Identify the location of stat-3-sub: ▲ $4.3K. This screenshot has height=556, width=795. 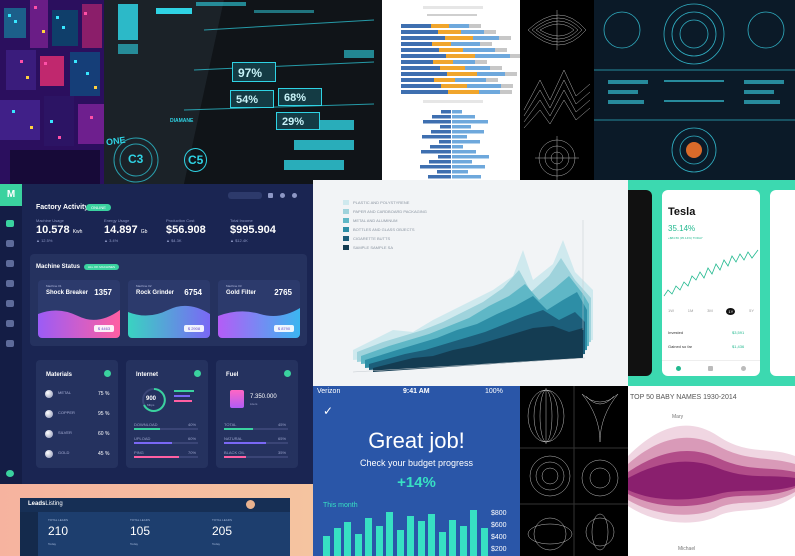
(174, 240).